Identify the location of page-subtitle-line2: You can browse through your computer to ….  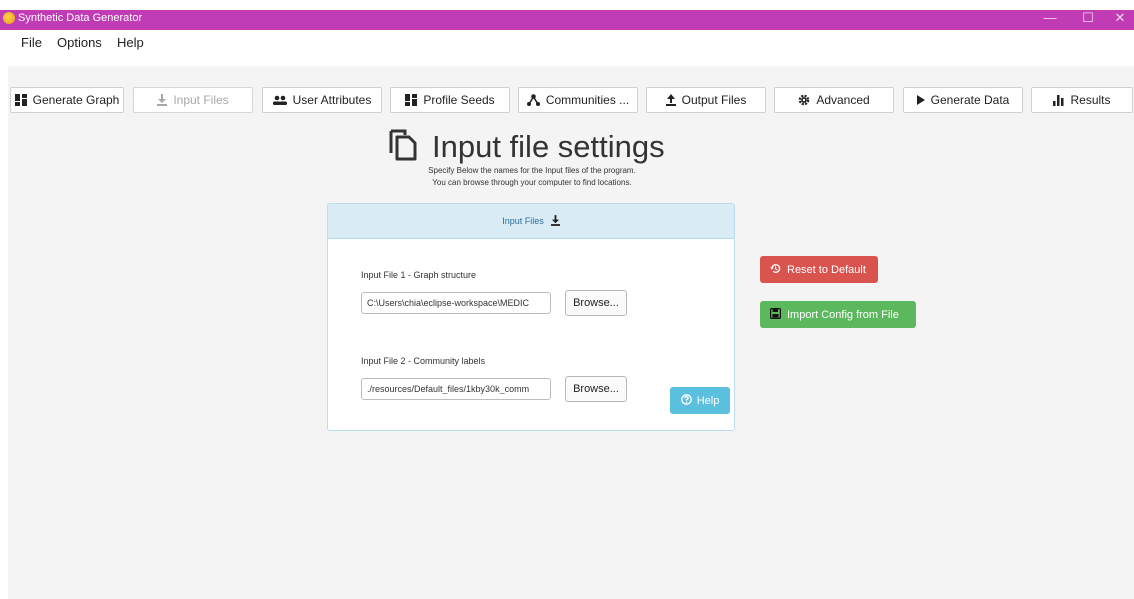
(532, 182).